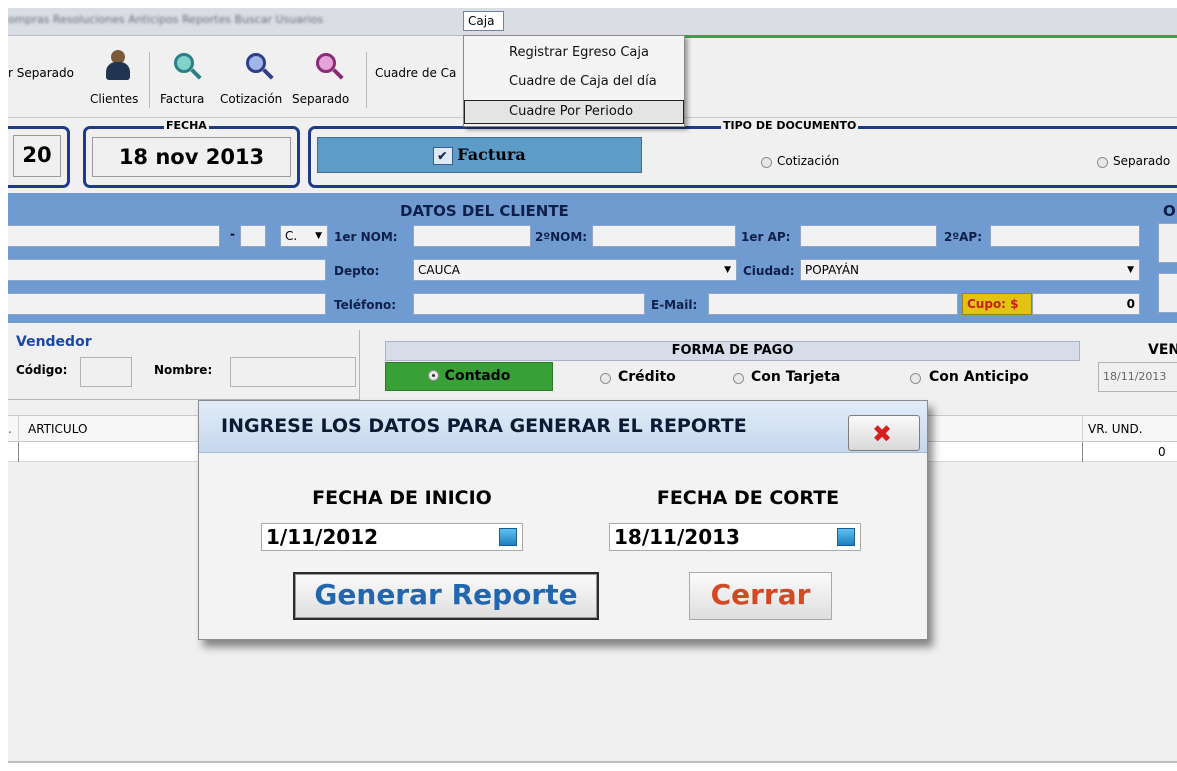 This screenshot has width=1177, height=771. I want to click on barrio-input, so click(167, 304).